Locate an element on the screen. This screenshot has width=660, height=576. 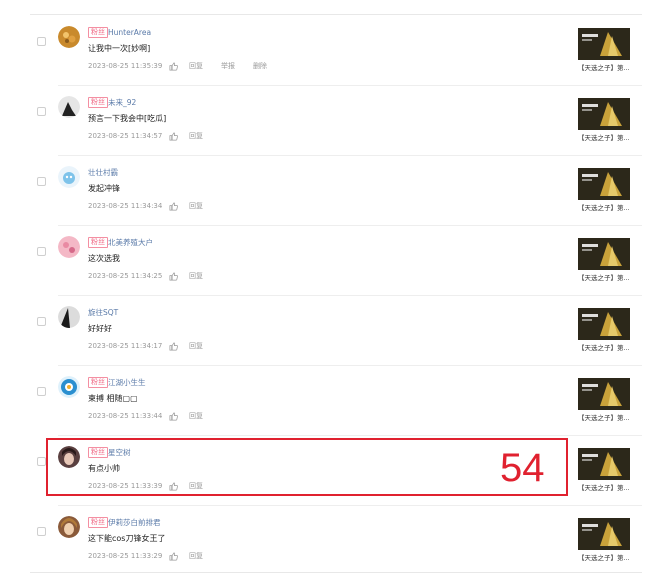
comment-text: 让我中一次[妙啊] is located at coordinates (119, 48).